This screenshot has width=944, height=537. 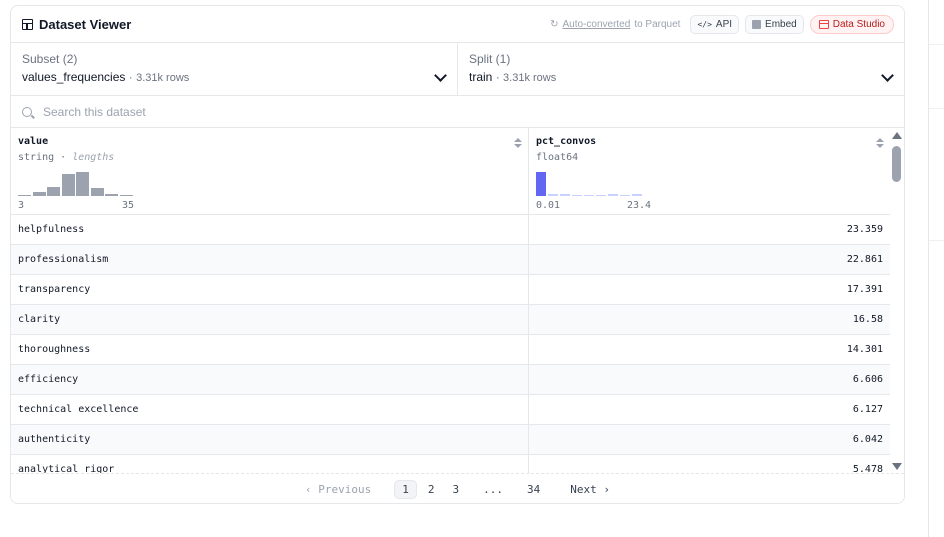 I want to click on column-dtype: string, so click(x=36, y=157).